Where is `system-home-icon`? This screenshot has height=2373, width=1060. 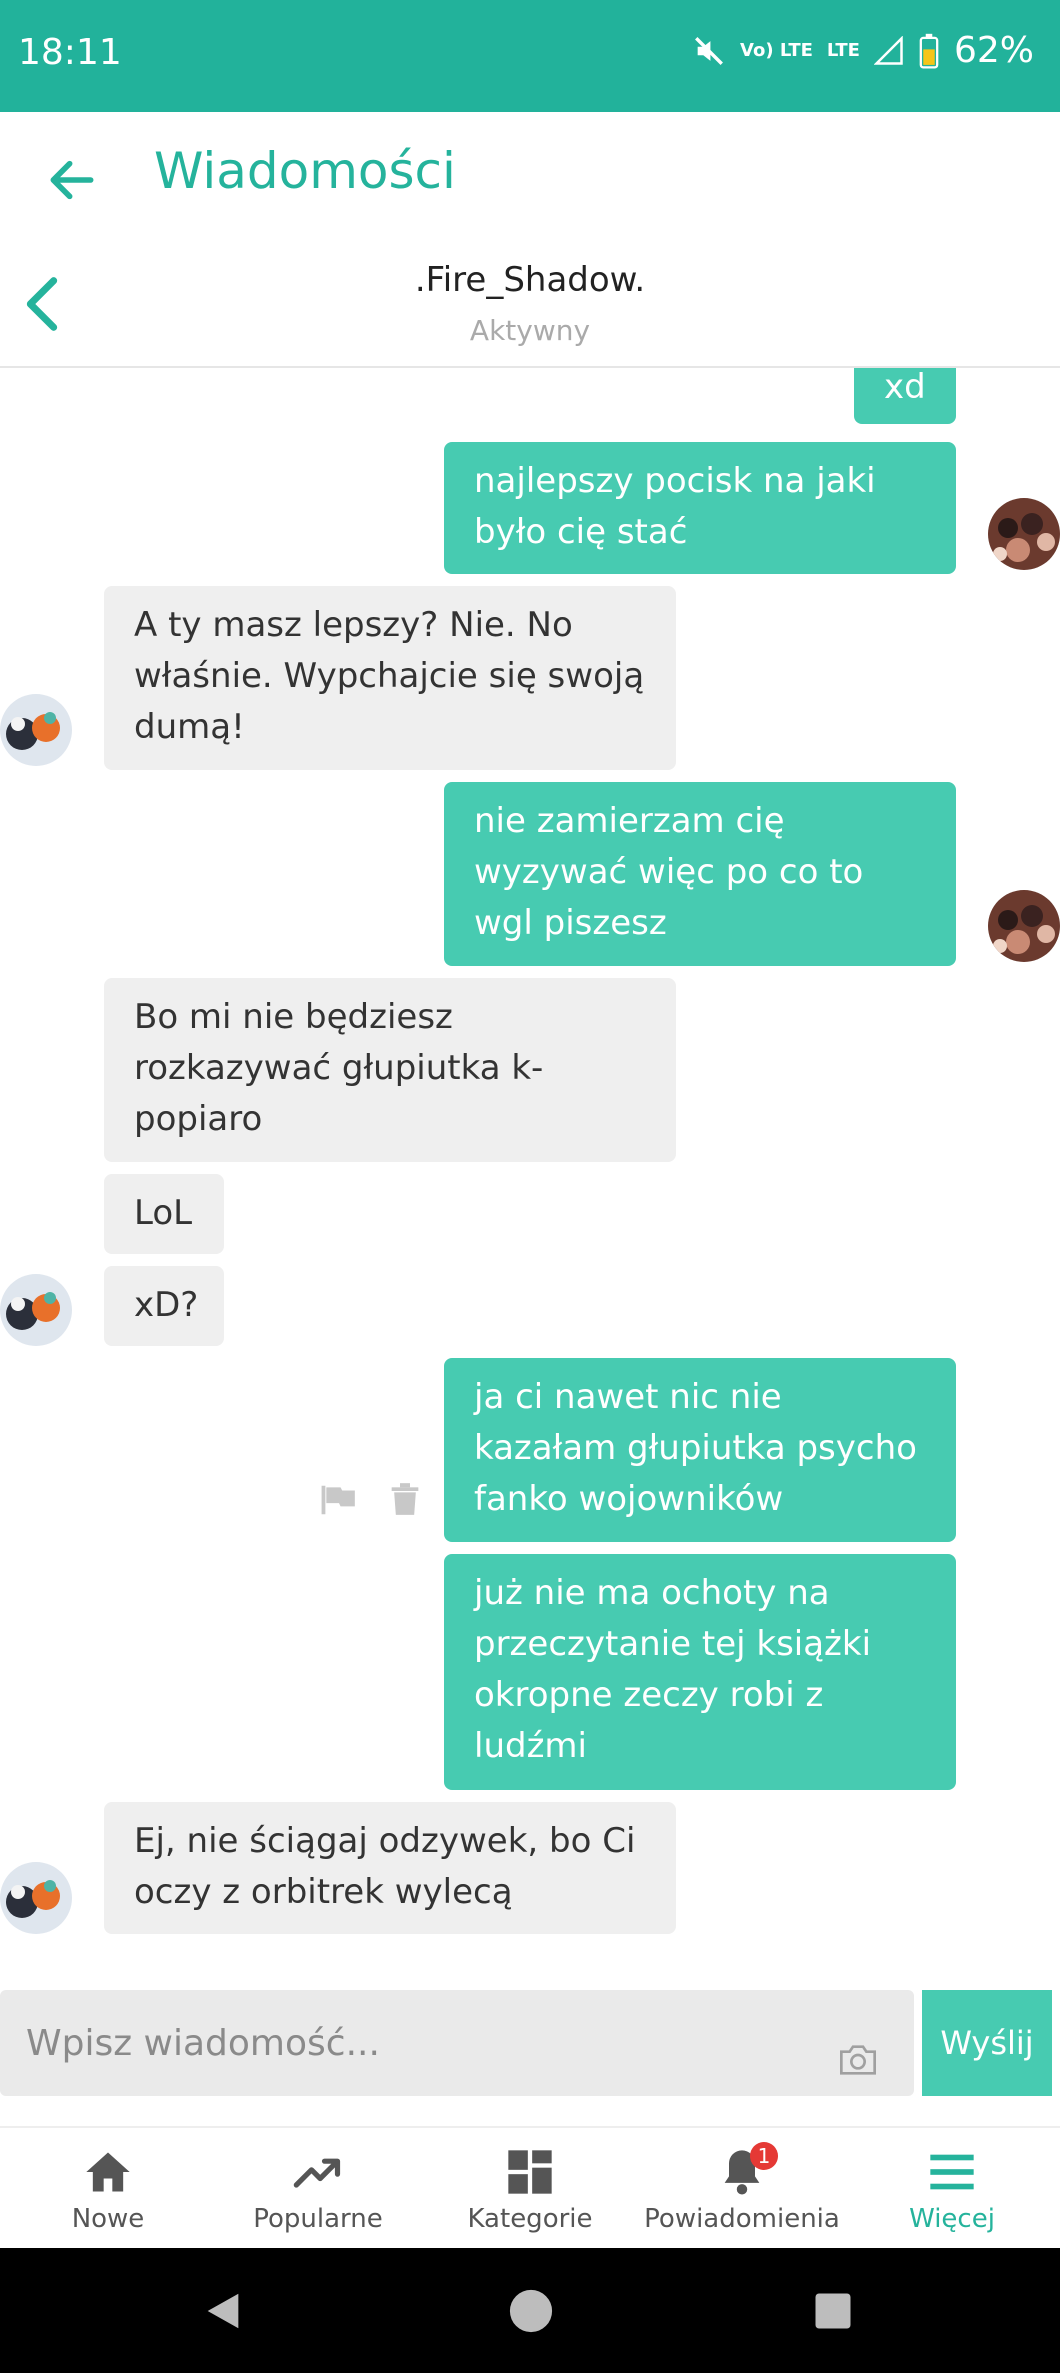
system-home-icon is located at coordinates (531, 2311).